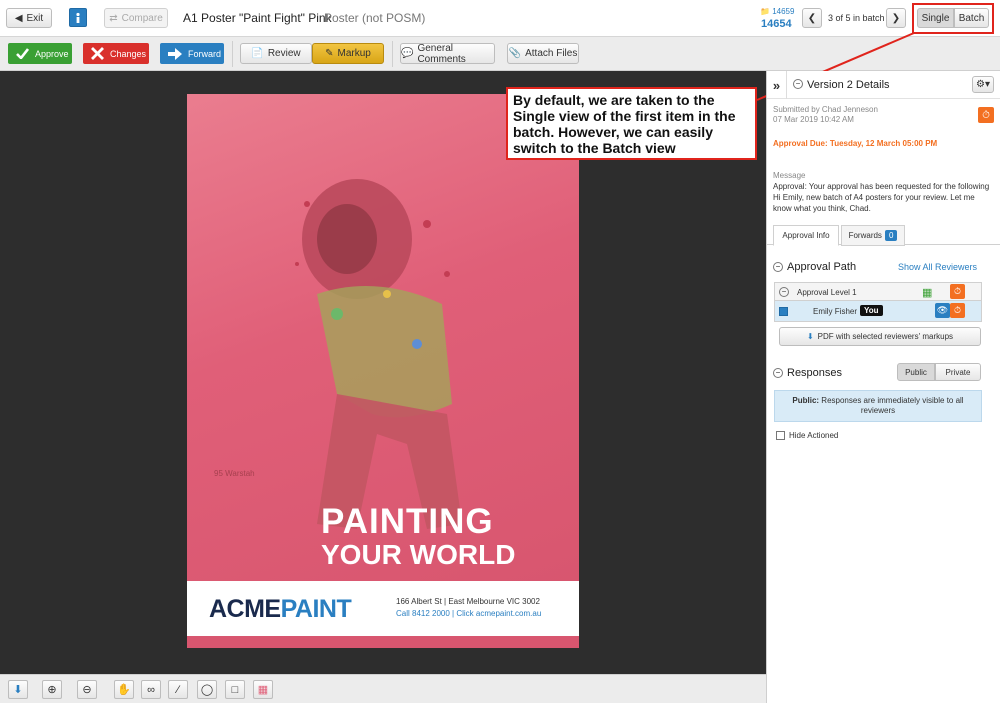 The image size is (1000, 703). Describe the element at coordinates (806, 235) in the screenshot. I see `tab-approval-info: Approval Info` at that location.